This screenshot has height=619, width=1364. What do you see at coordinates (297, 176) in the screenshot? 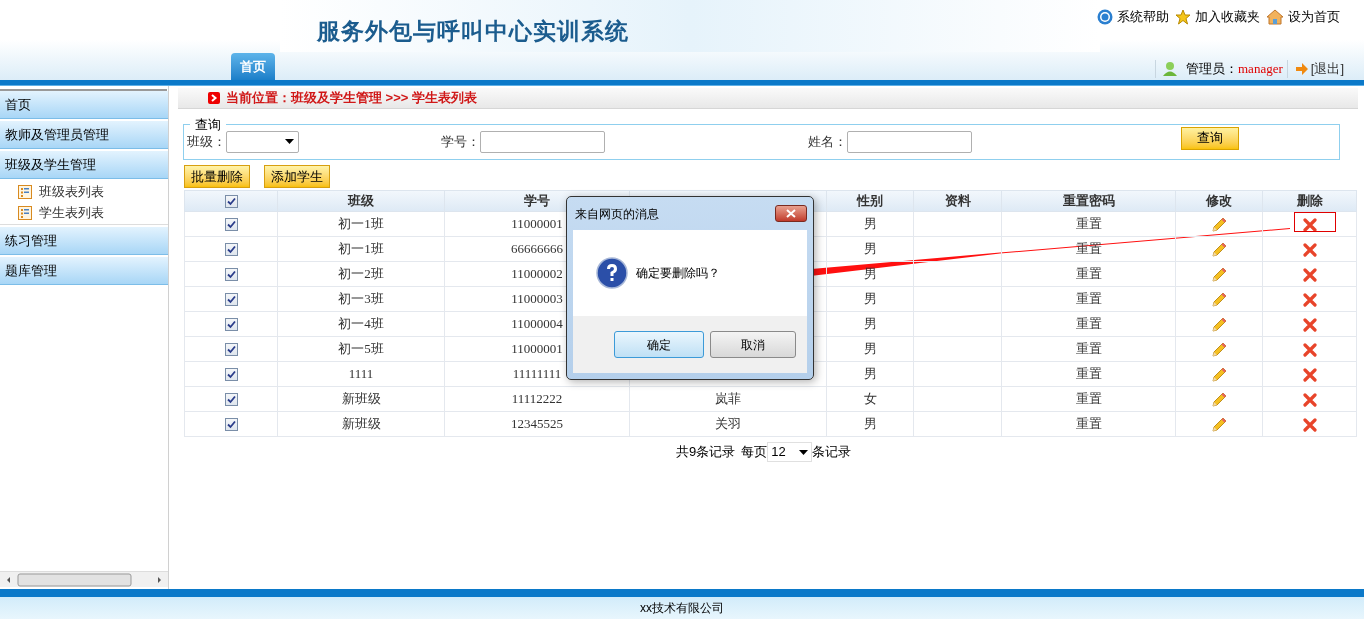
I see `action-button: 添加学生` at bounding box center [297, 176].